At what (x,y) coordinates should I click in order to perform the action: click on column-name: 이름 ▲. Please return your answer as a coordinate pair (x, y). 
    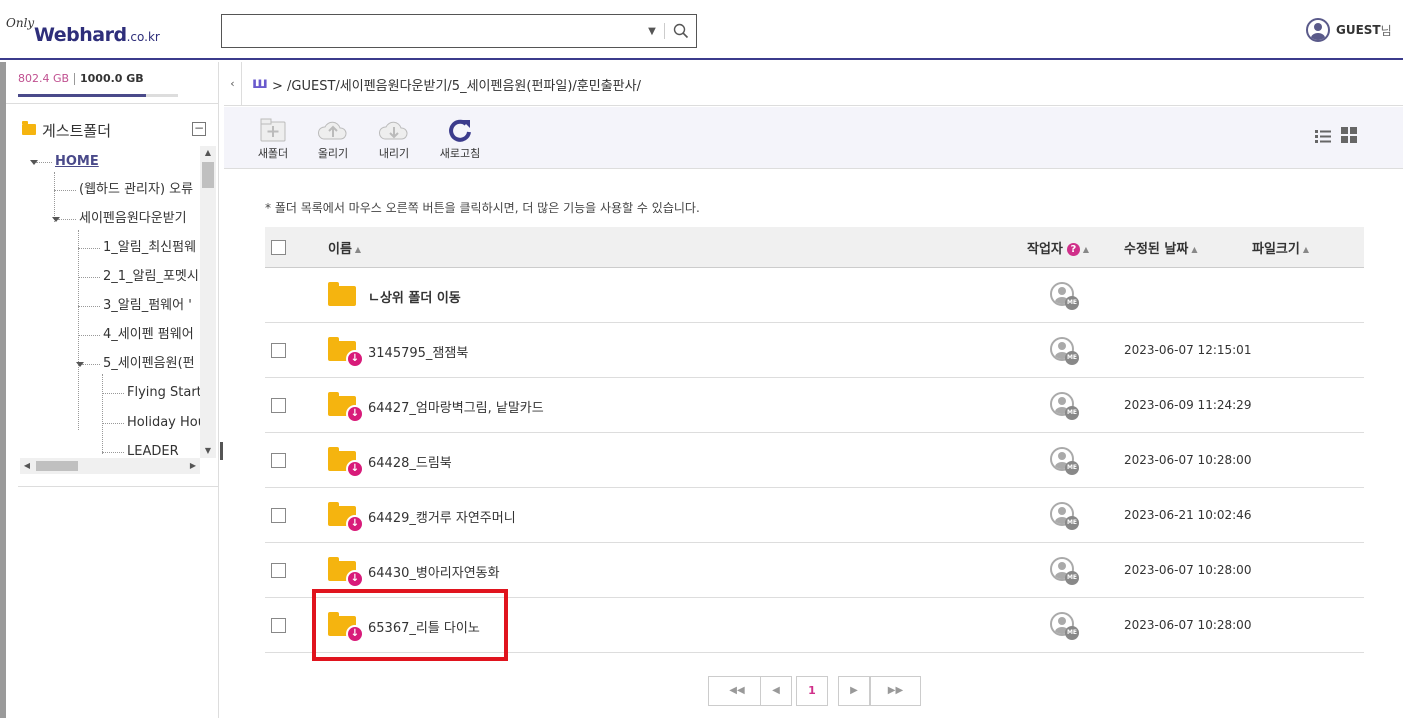
    Looking at the image, I should click on (344, 247).